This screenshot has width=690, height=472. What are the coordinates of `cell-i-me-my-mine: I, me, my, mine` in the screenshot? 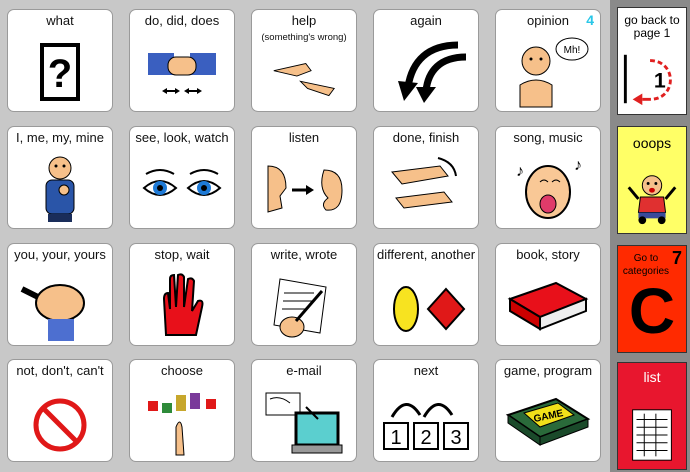 It's located at (60, 177).